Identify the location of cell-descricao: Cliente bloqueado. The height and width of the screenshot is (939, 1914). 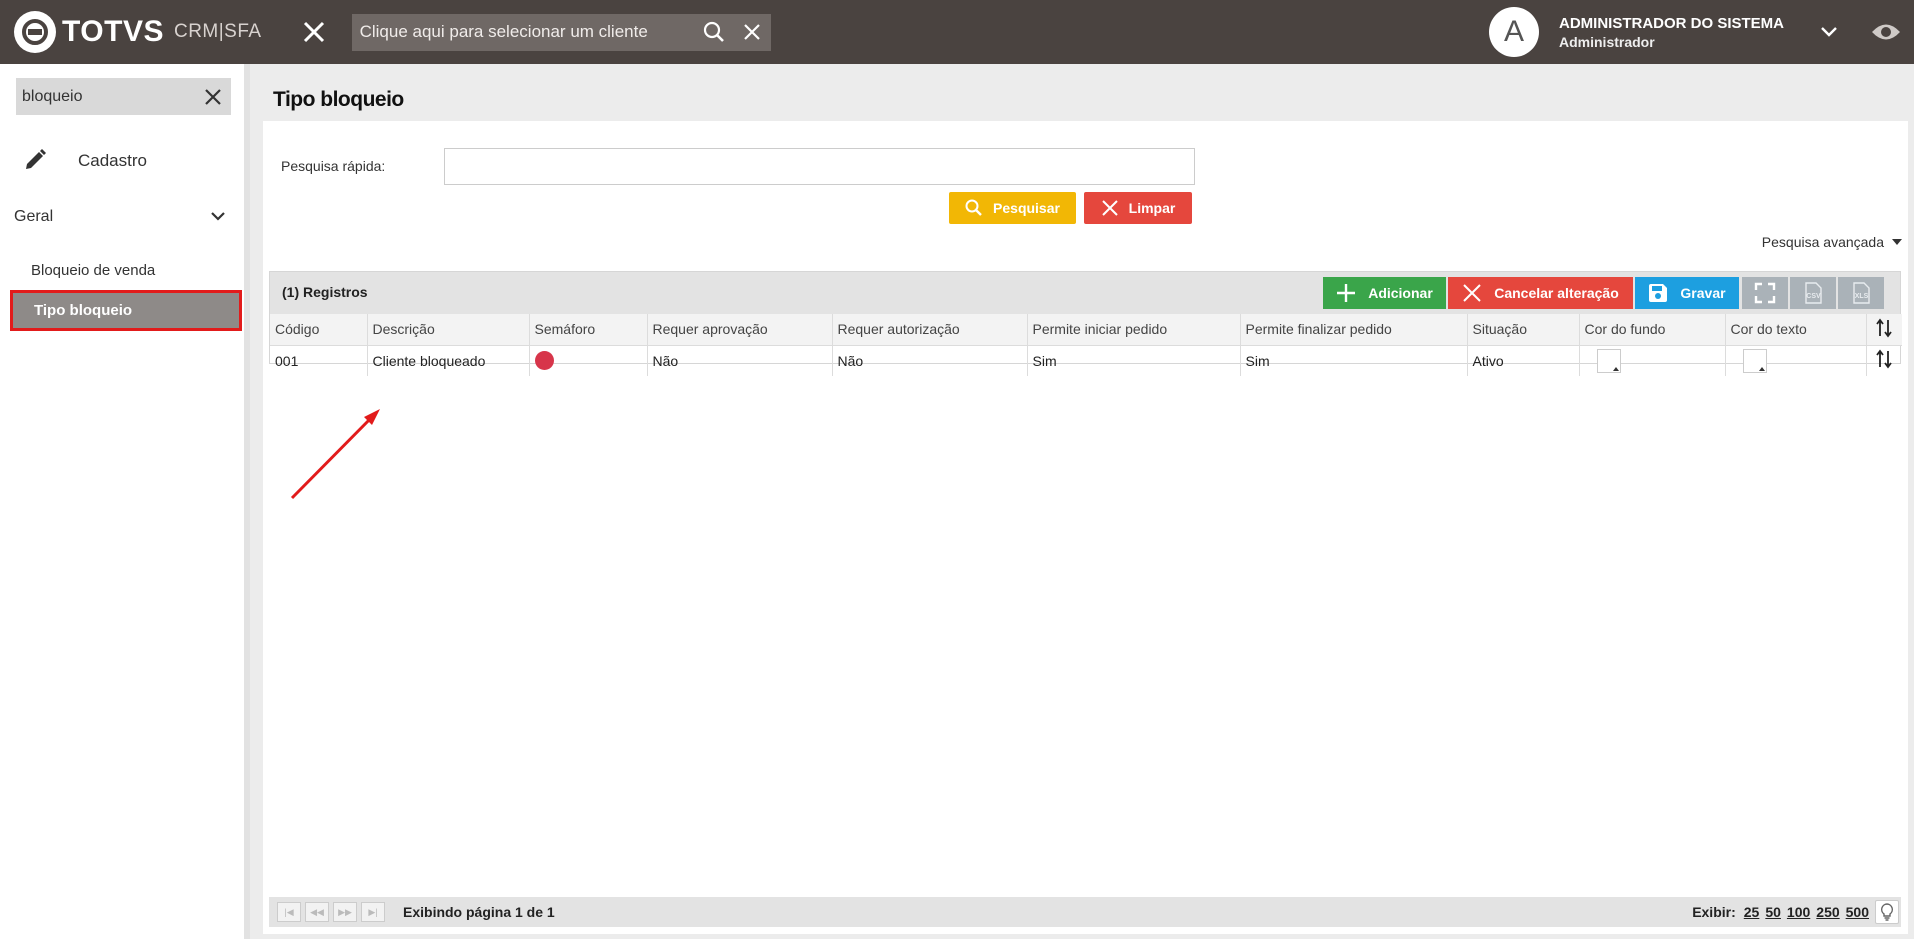
(448, 360).